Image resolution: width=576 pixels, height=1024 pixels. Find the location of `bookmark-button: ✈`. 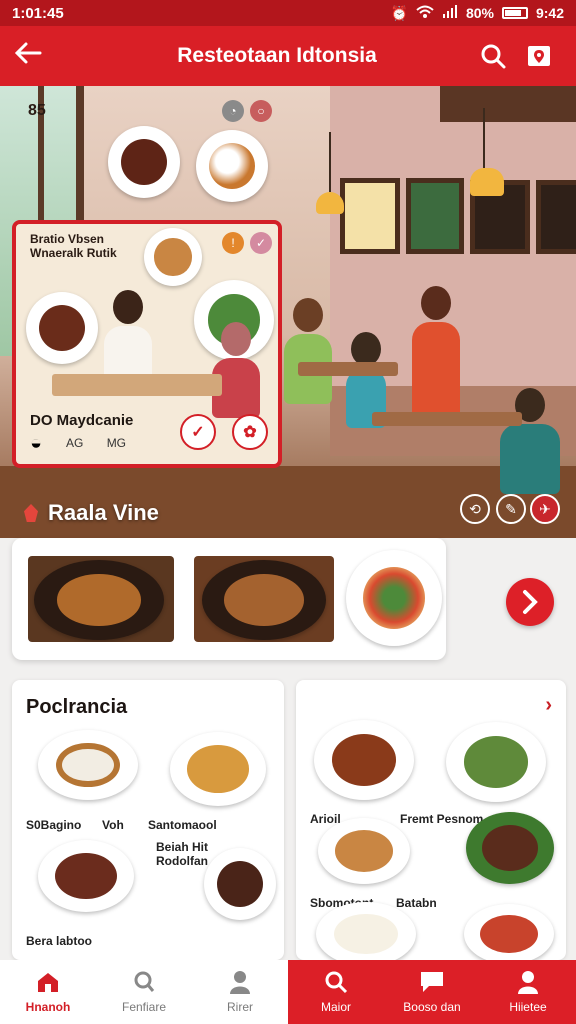

bookmark-button: ✈ is located at coordinates (545, 509).